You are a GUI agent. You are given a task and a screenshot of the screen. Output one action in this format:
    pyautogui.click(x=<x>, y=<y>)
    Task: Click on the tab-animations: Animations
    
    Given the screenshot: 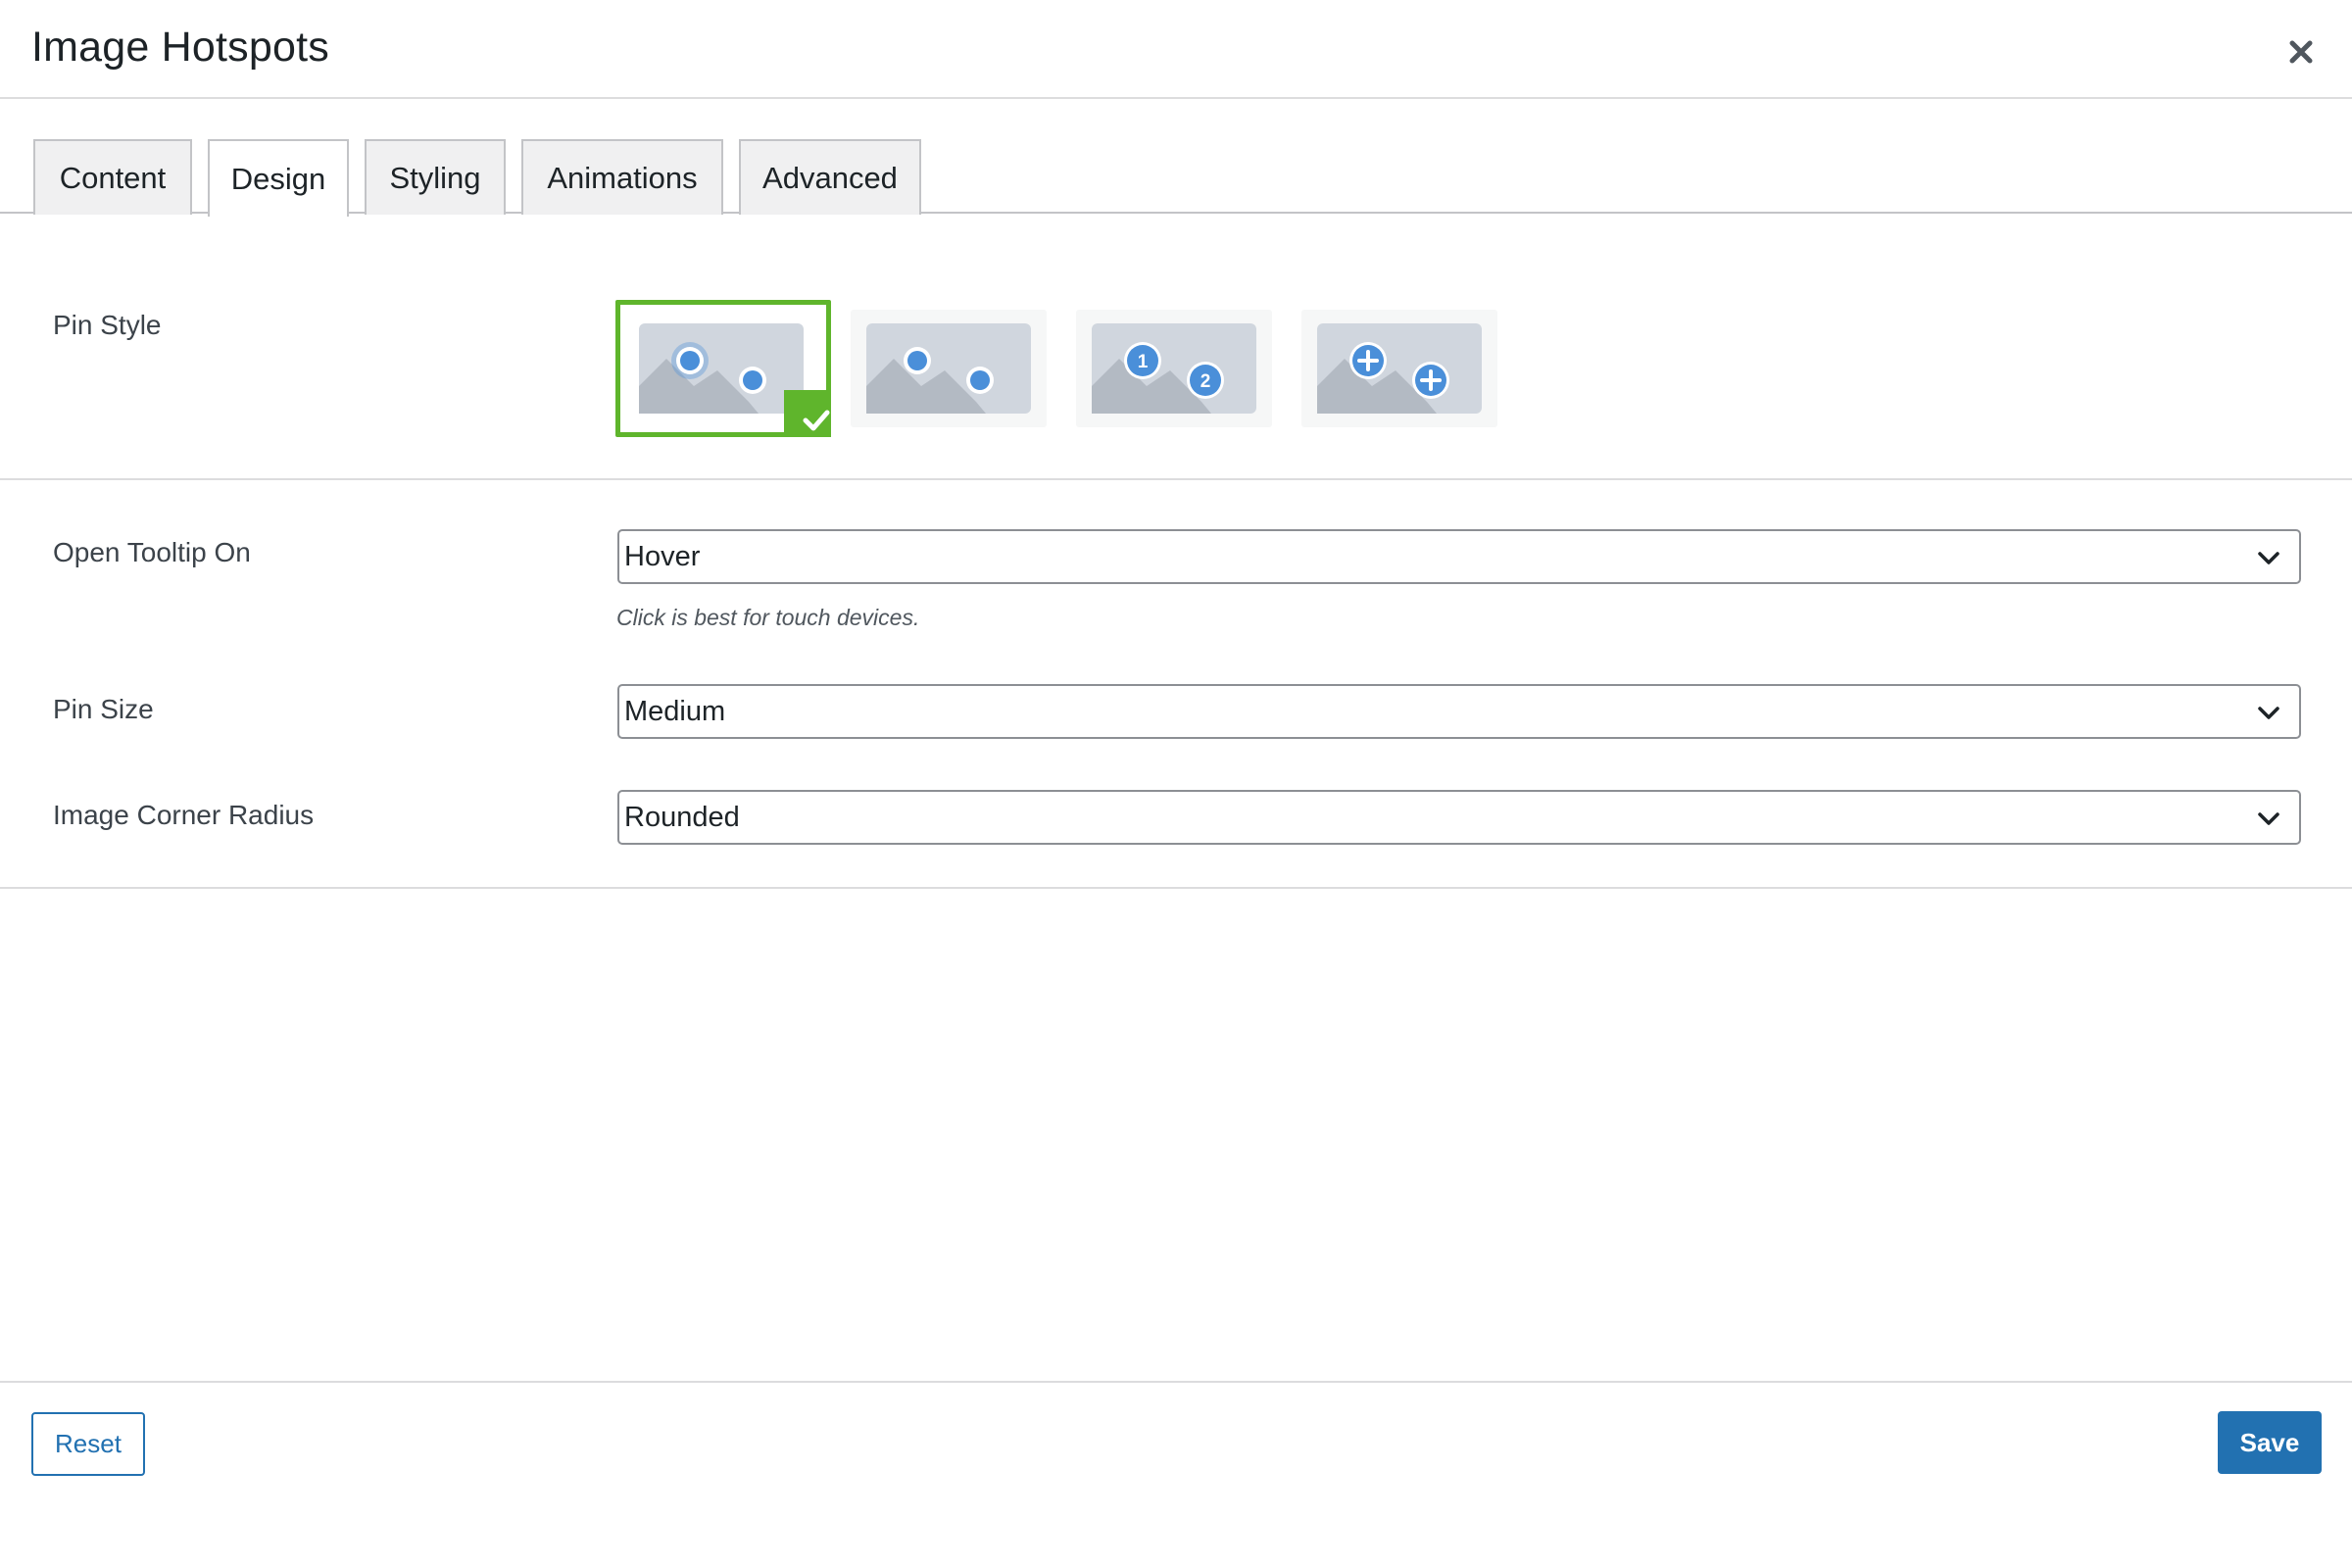 What is the action you would take?
    pyautogui.click(x=622, y=177)
    